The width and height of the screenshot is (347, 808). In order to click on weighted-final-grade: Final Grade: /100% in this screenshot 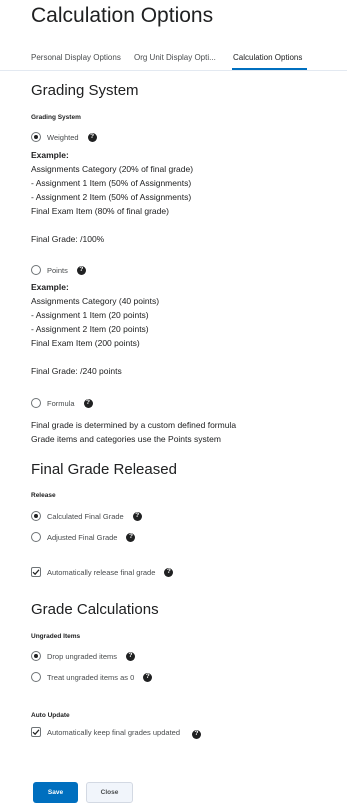, I will do `click(68, 239)`.